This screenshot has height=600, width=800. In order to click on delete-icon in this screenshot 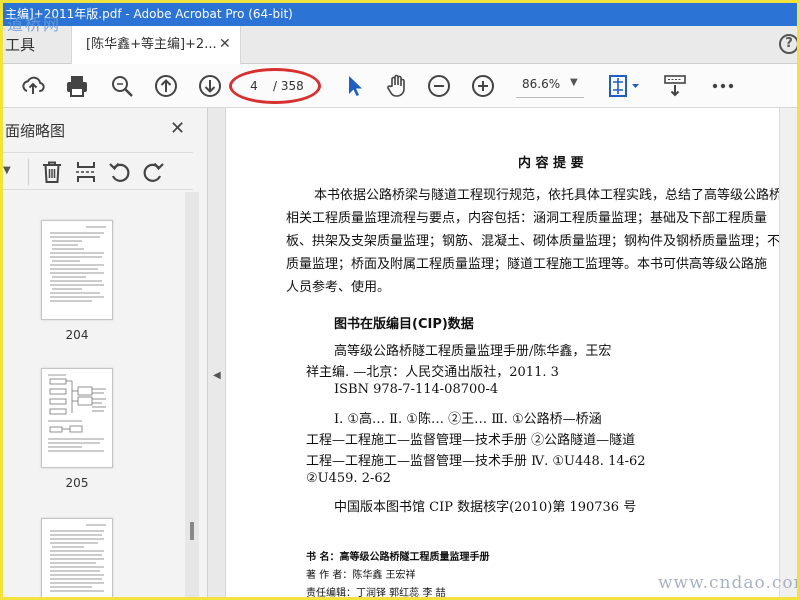, I will do `click(52, 172)`.